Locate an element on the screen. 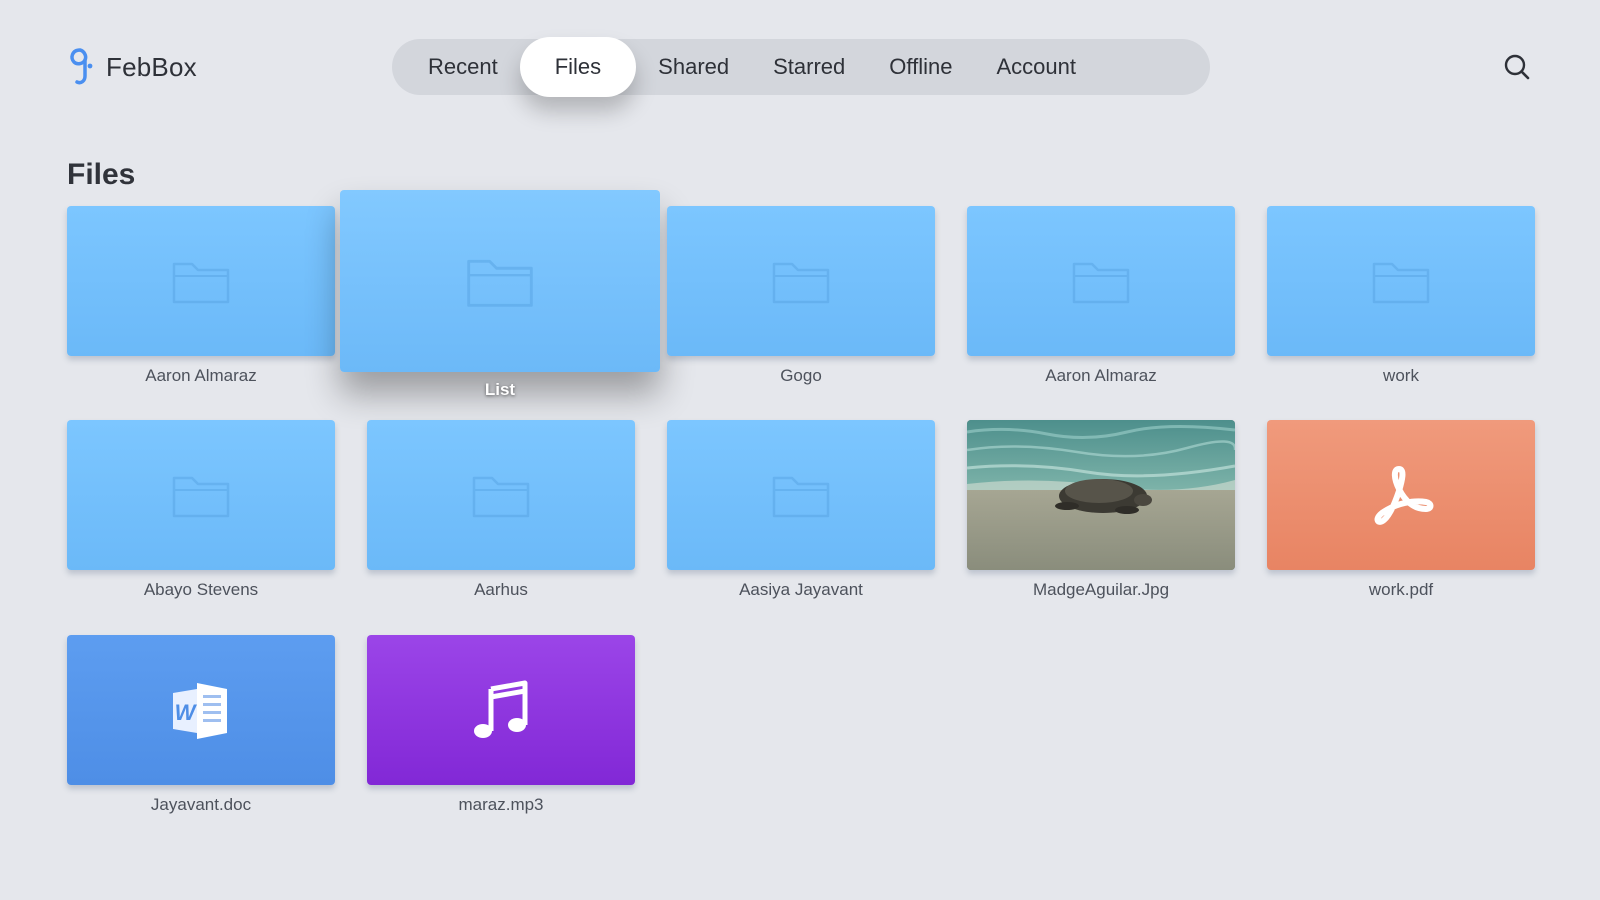 This screenshot has width=1600, height=900. file-name: Gogo is located at coordinates (801, 375).